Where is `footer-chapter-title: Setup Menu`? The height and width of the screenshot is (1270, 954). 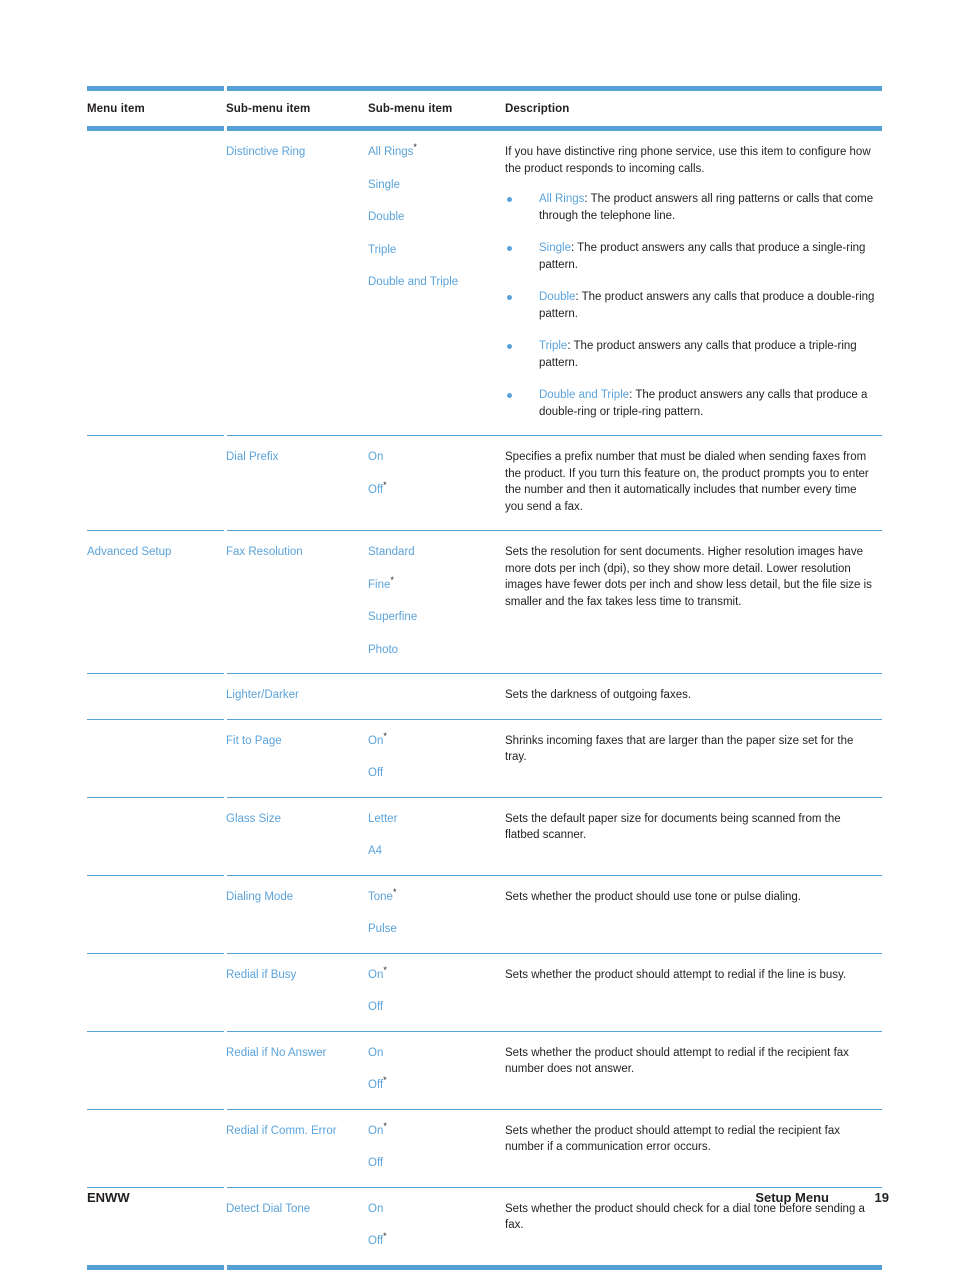 footer-chapter-title: Setup Menu is located at coordinates (792, 1197).